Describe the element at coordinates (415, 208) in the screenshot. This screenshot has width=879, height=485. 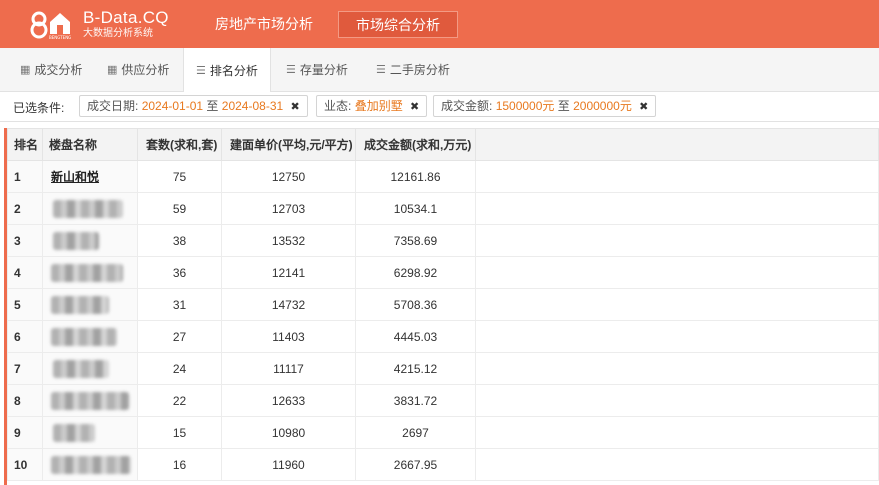
I see `amount-cell: 10534.1` at that location.